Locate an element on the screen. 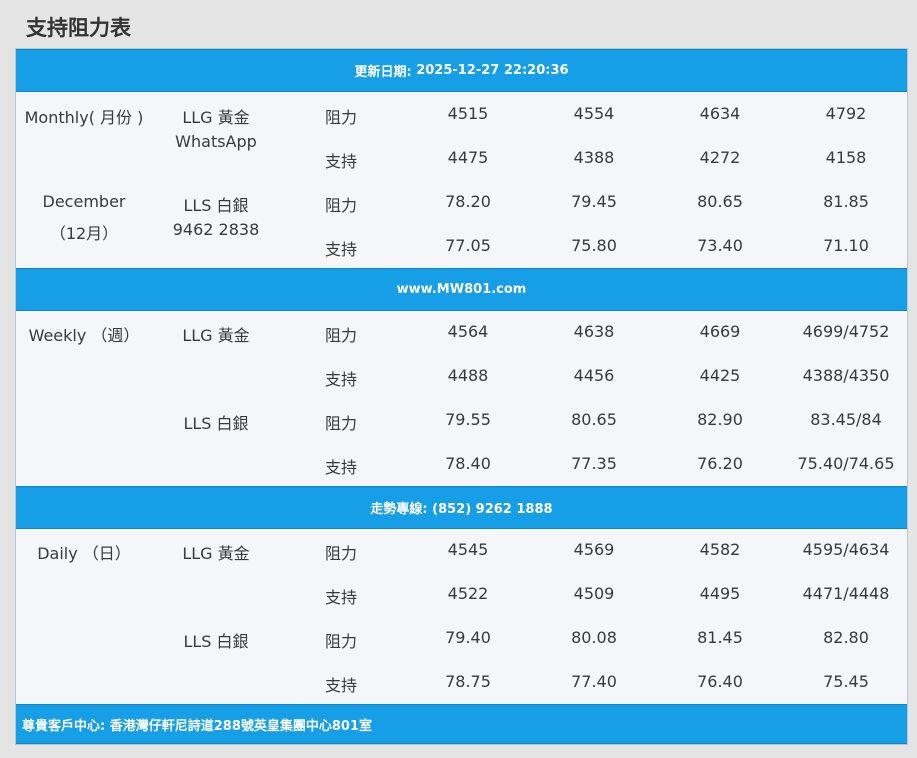 Image resolution: width=917 pixels, height=758 pixels. value-cell: 75.80 is located at coordinates (594, 245).